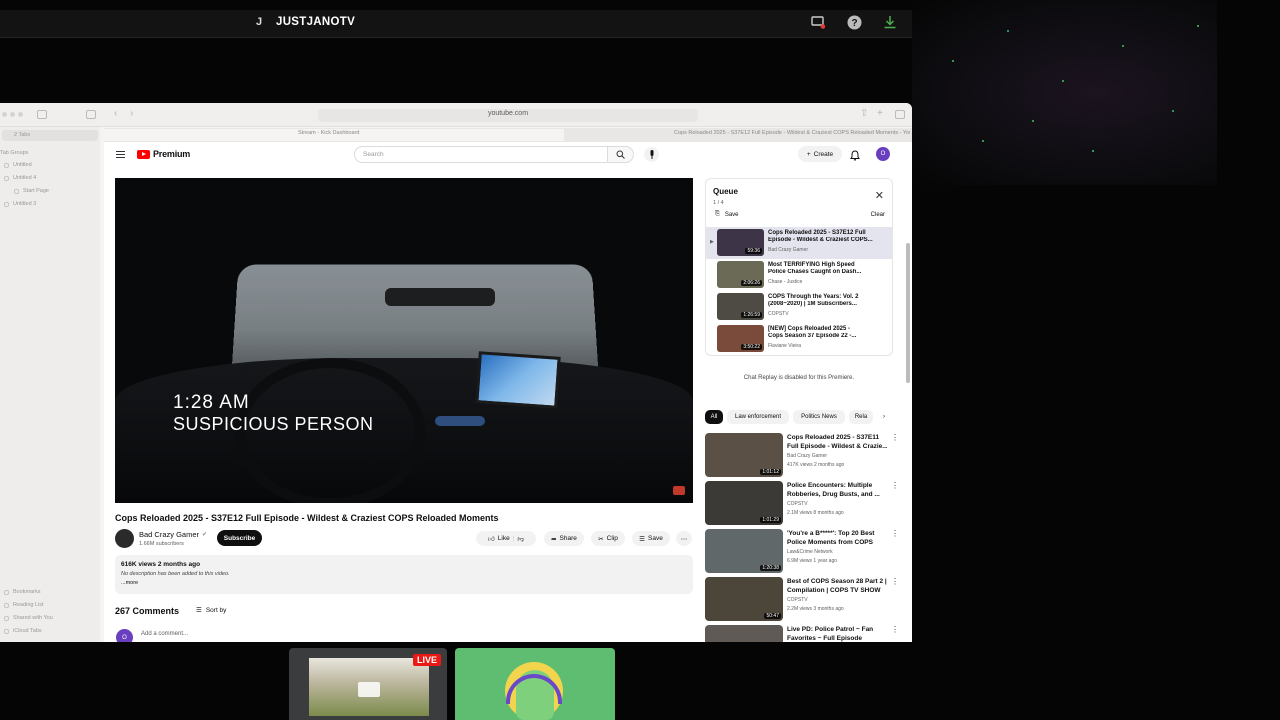  Describe the element at coordinates (211, 610) in the screenshot. I see `sort-comments-button: ☰ Sort by` at that location.